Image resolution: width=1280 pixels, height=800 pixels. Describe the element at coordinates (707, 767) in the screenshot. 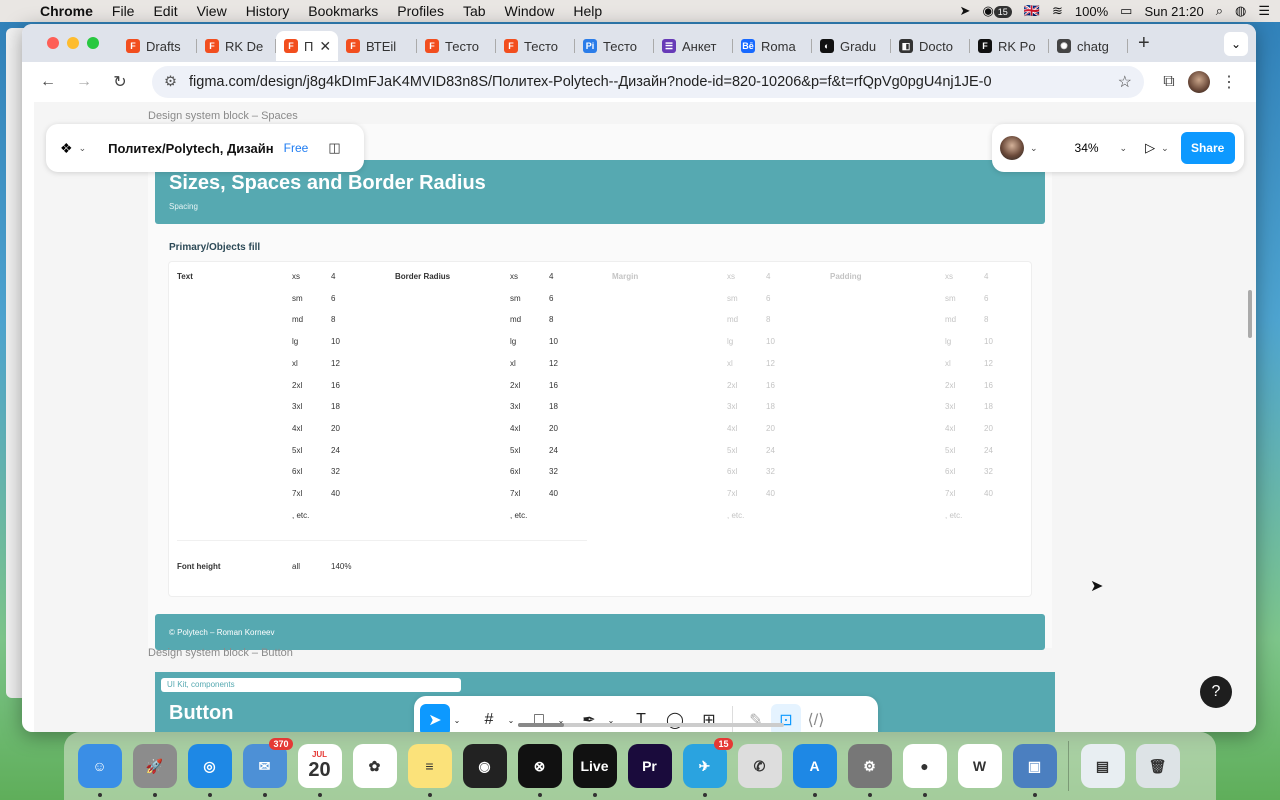

I see `dock-telegram-icon: ✈ 15` at that location.